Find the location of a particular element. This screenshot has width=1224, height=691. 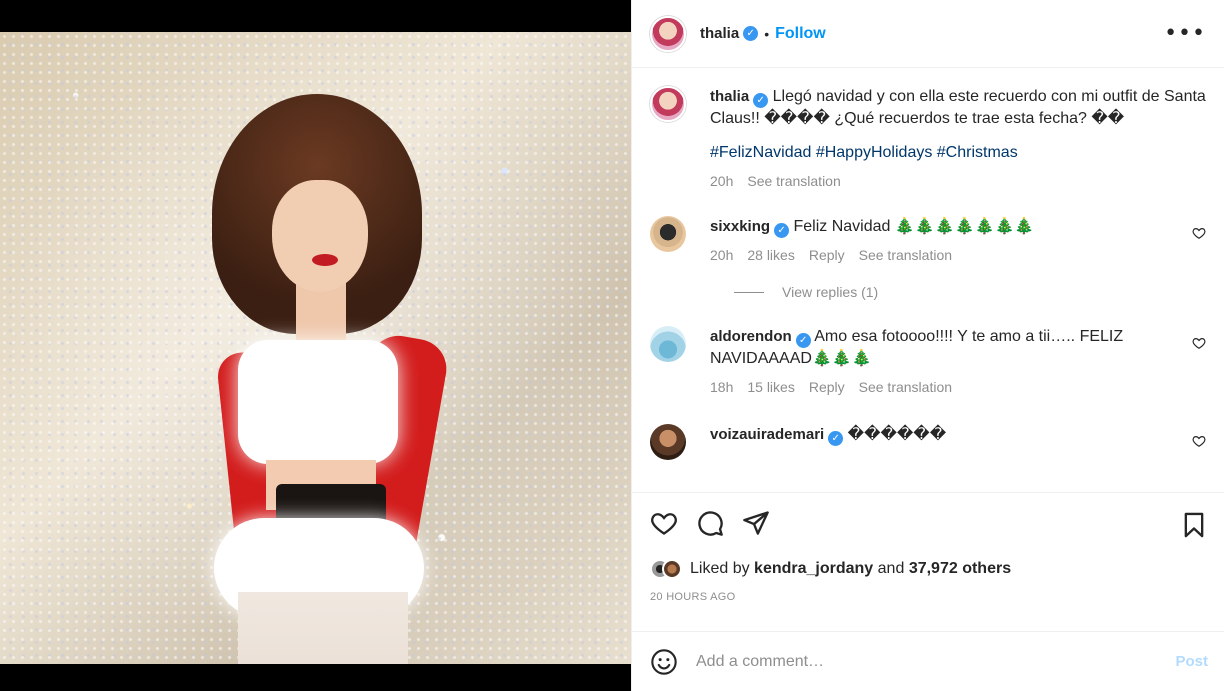

post-comment-button: Post is located at coordinates (1191, 661).